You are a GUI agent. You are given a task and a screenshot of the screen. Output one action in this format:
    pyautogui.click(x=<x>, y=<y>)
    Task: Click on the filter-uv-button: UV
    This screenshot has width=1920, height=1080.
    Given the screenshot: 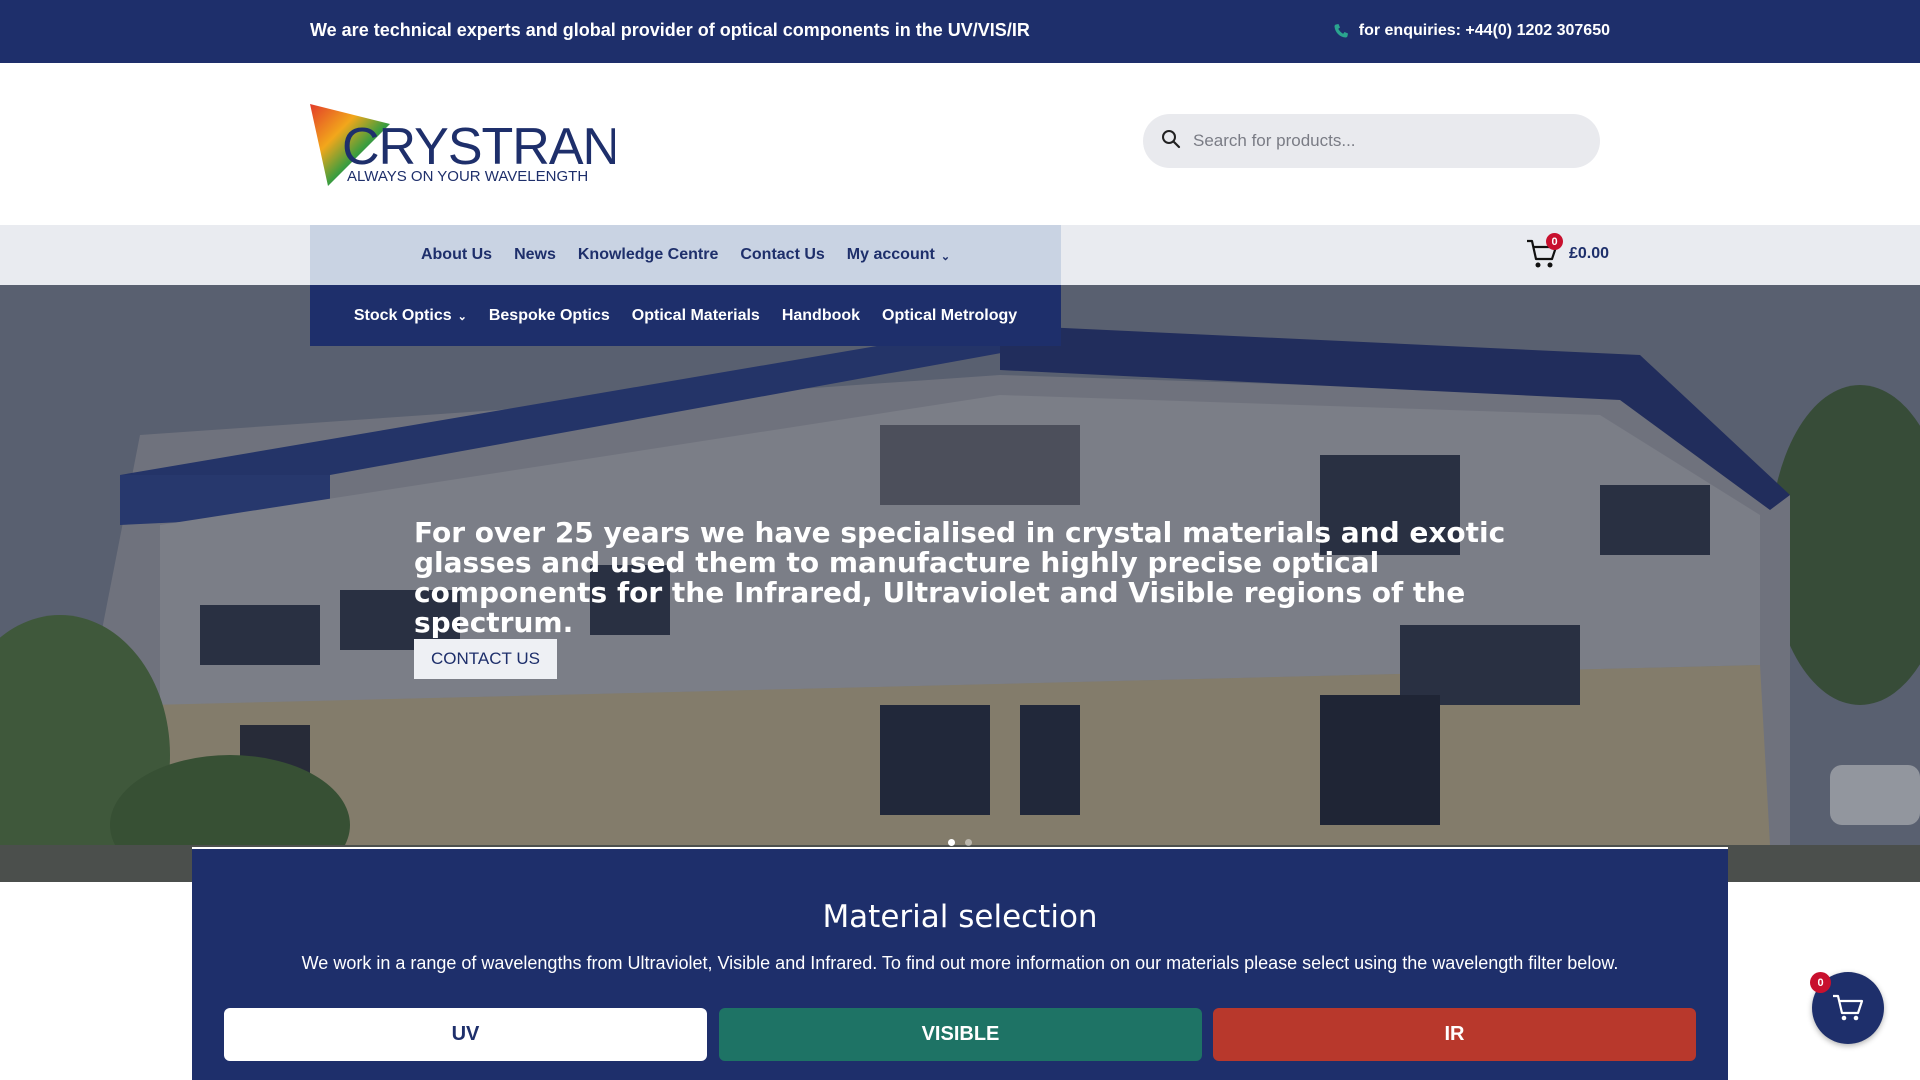 What is the action you would take?
    pyautogui.click(x=465, y=1034)
    